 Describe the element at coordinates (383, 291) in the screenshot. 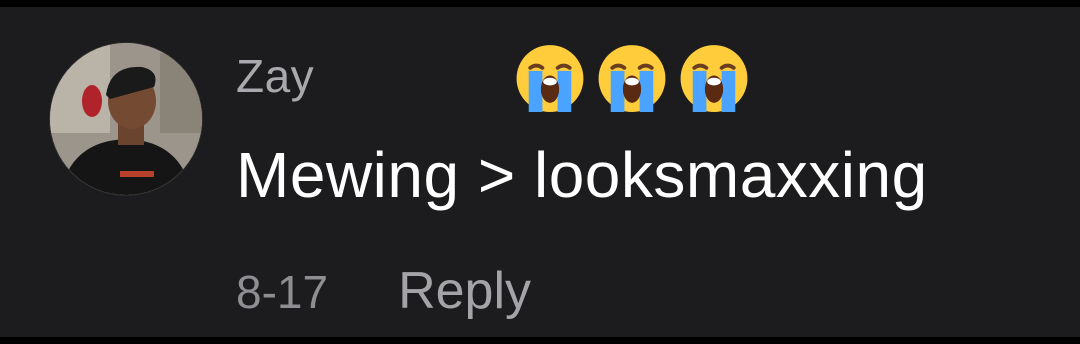

I see `comment-meta: 8-17 Reply` at that location.